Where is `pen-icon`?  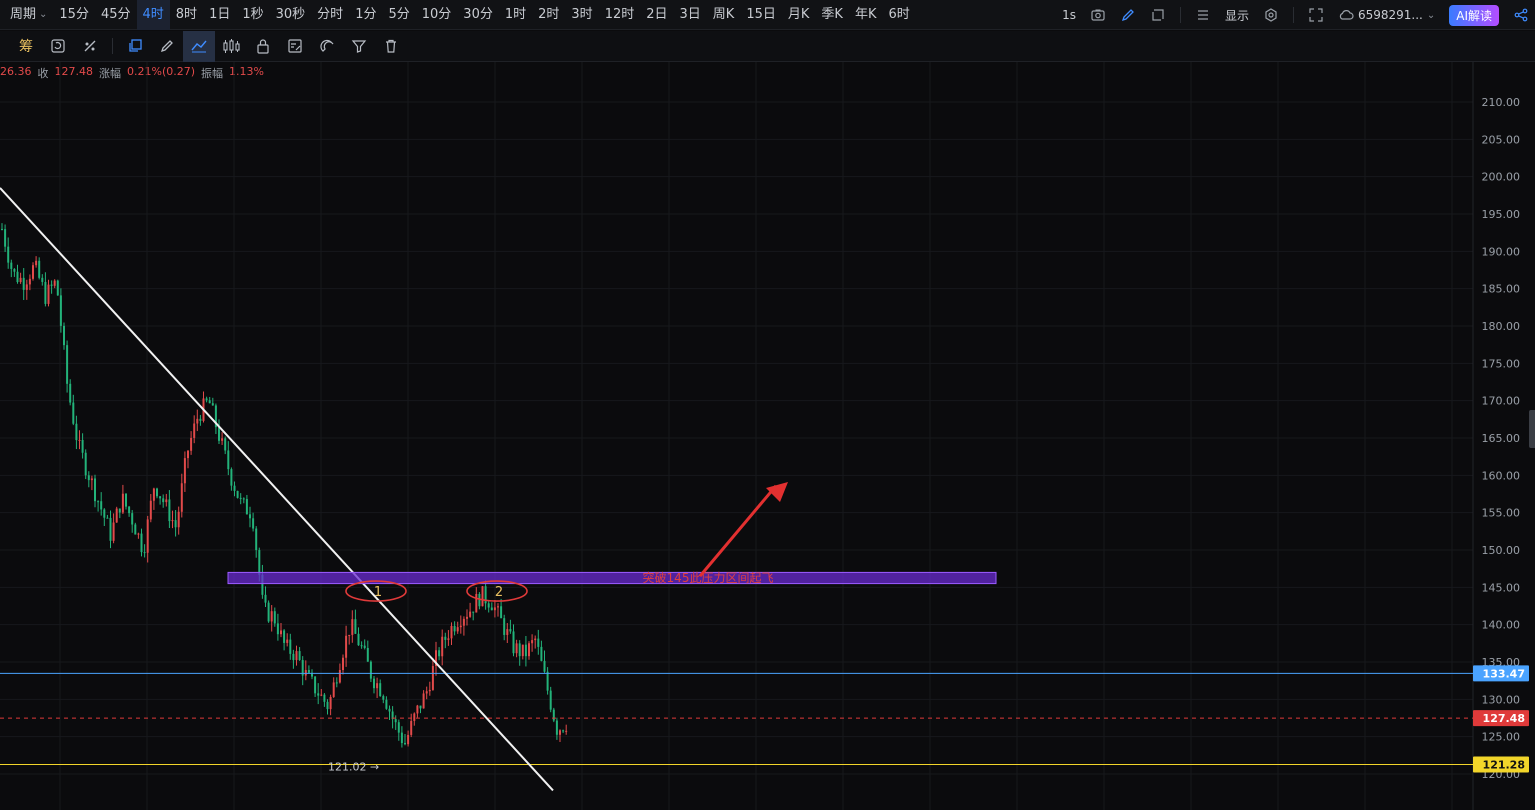 pen-icon is located at coordinates (167, 46).